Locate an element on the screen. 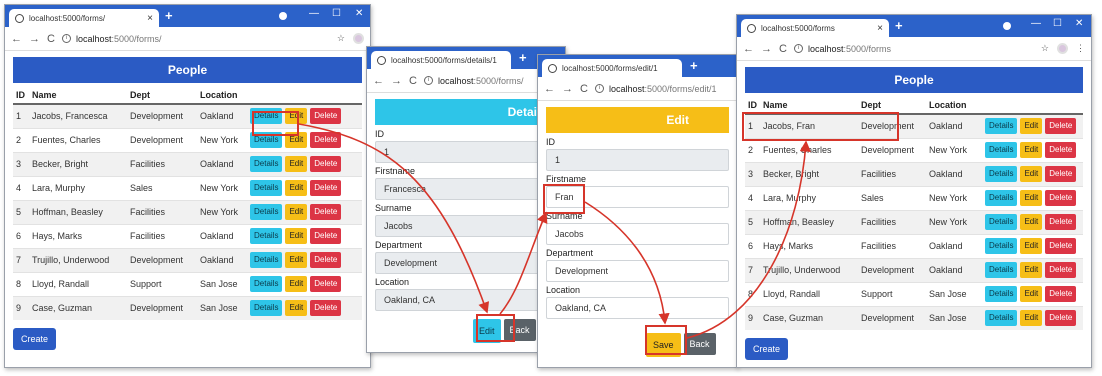  back-button: Back is located at coordinates (699, 344).